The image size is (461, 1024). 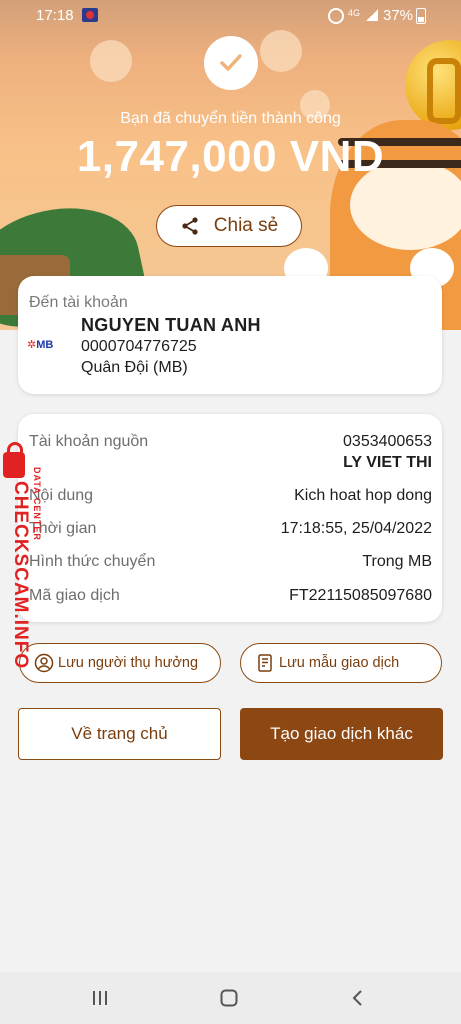 I want to click on home-nav-icon, so click(x=229, y=998).